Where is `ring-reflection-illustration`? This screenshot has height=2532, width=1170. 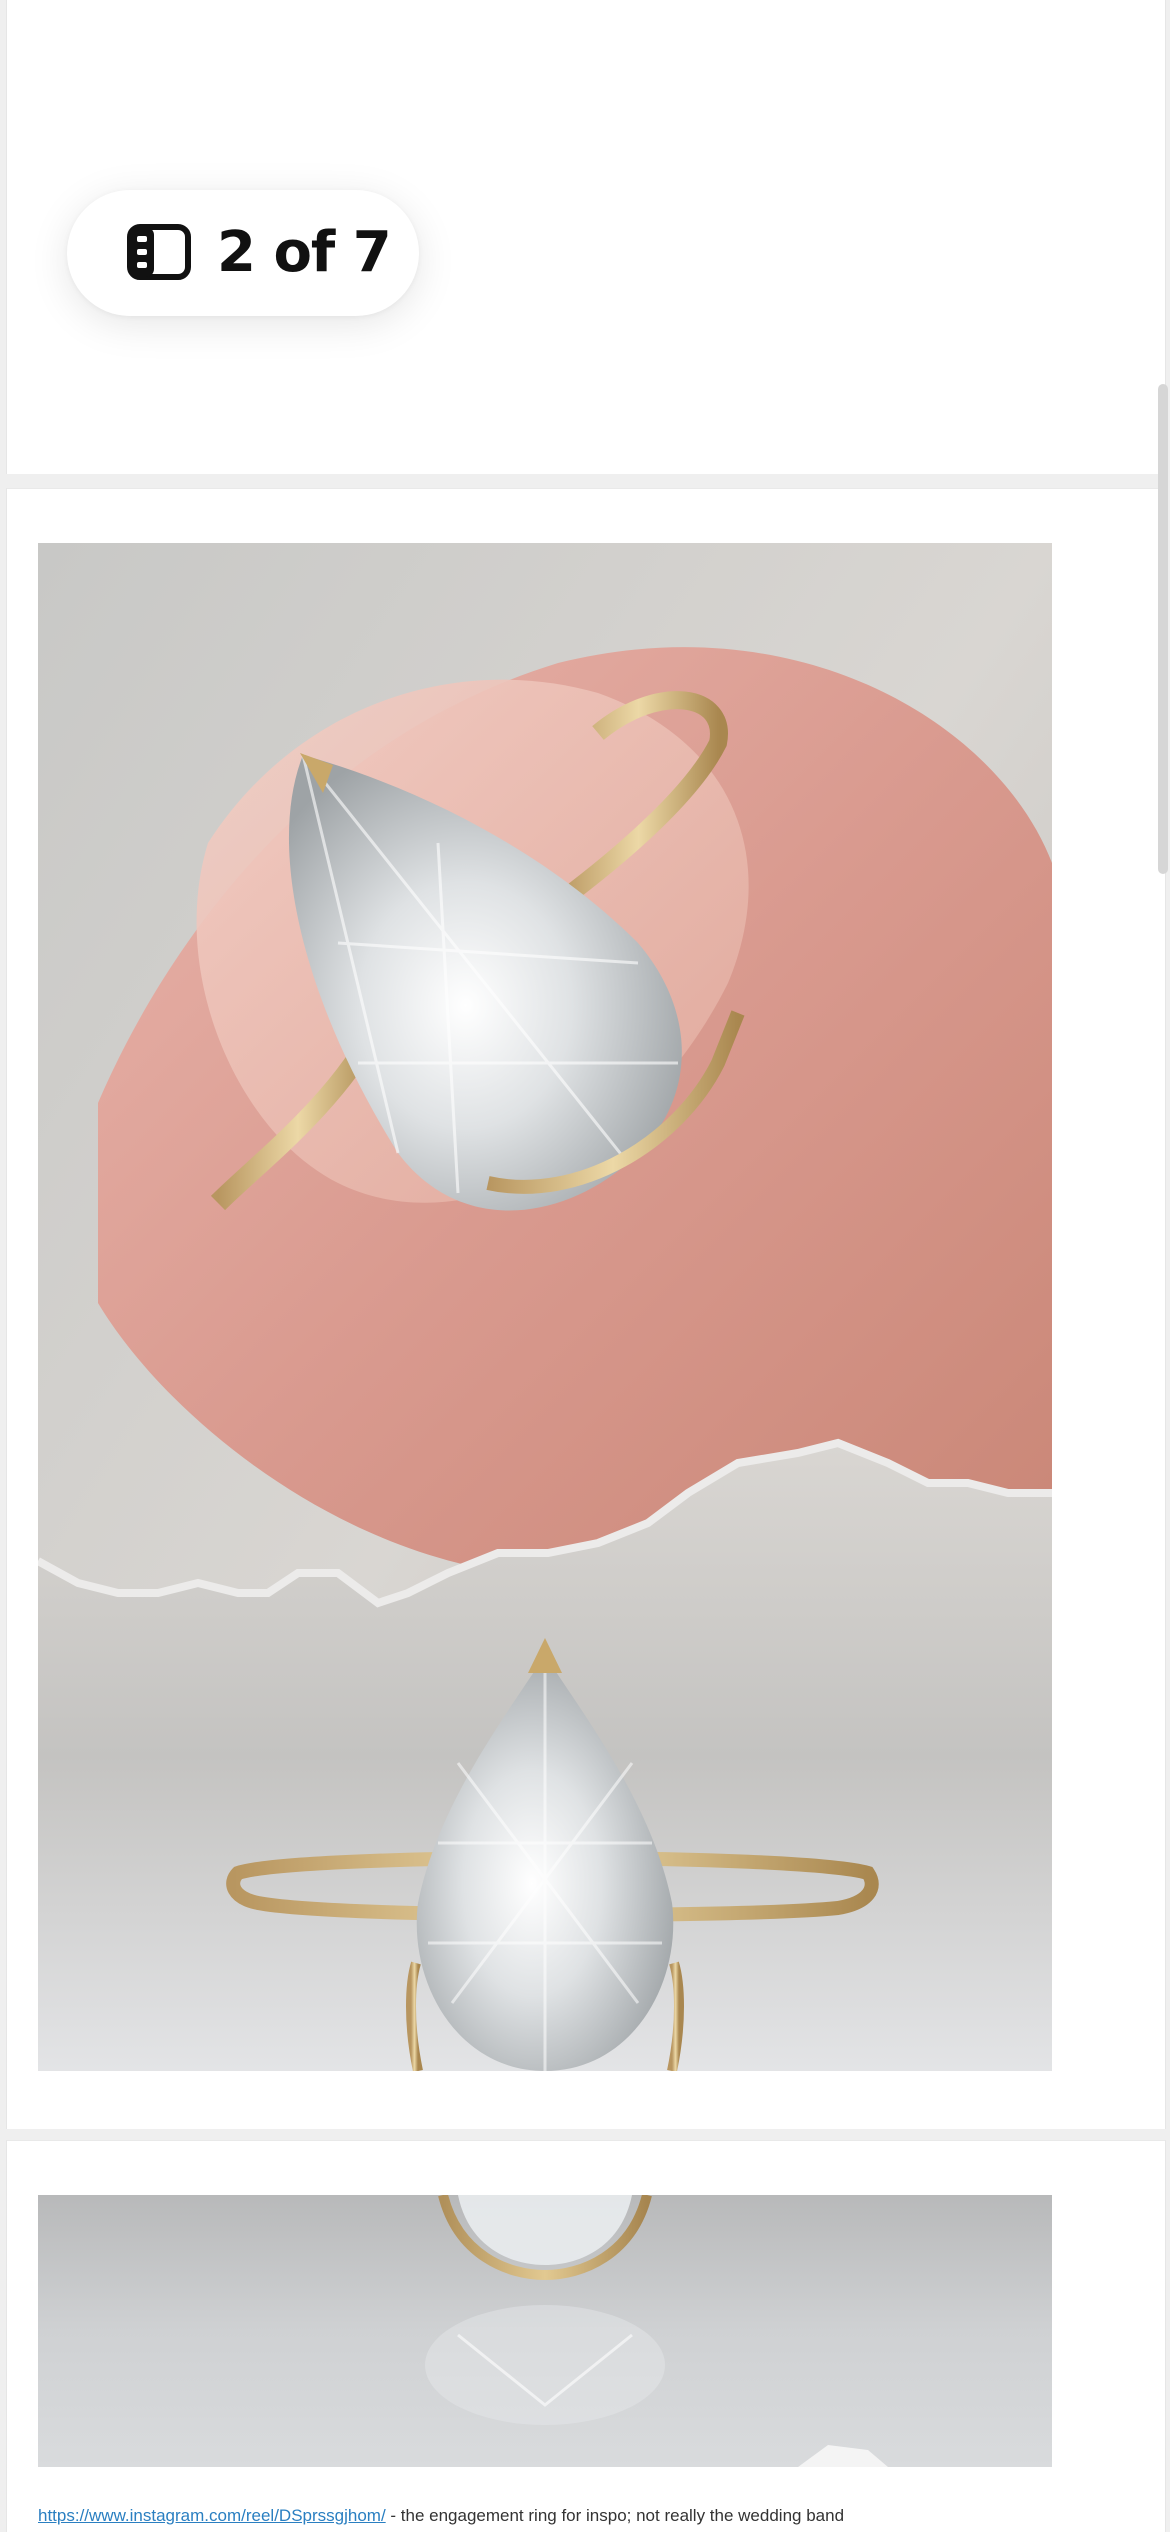
ring-reflection-illustration is located at coordinates (545, 2331).